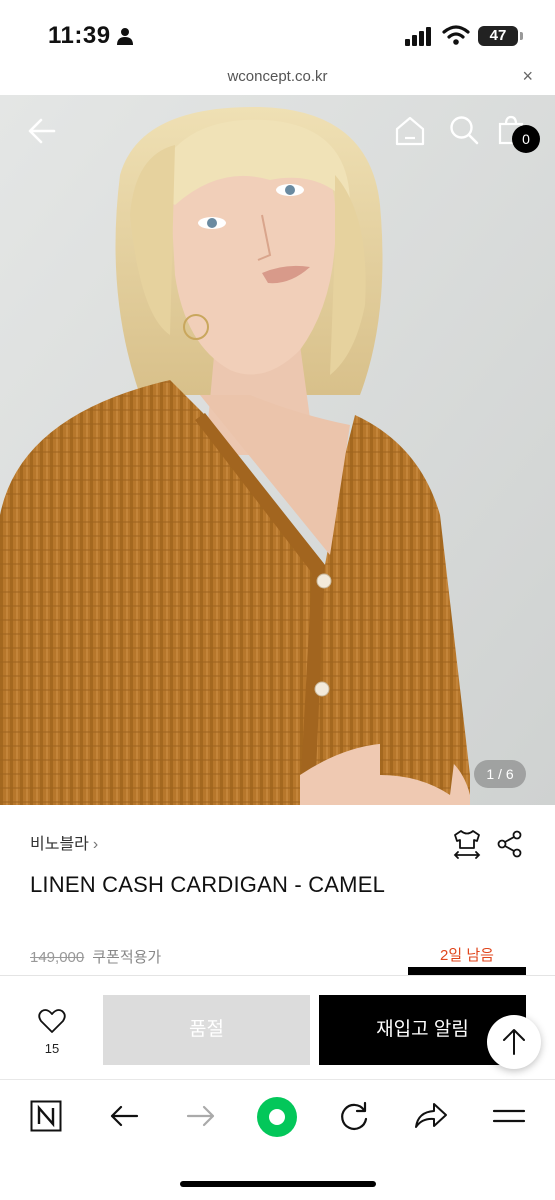 The image size is (555, 1200). I want to click on brand-link: 비노블라 ›, so click(64, 842).